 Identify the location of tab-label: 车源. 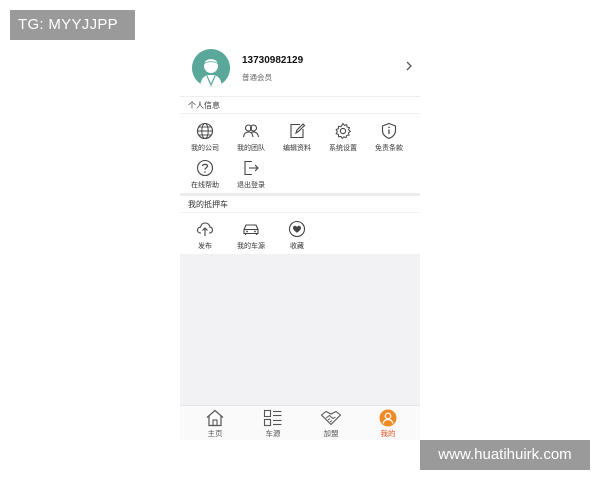
(273, 433).